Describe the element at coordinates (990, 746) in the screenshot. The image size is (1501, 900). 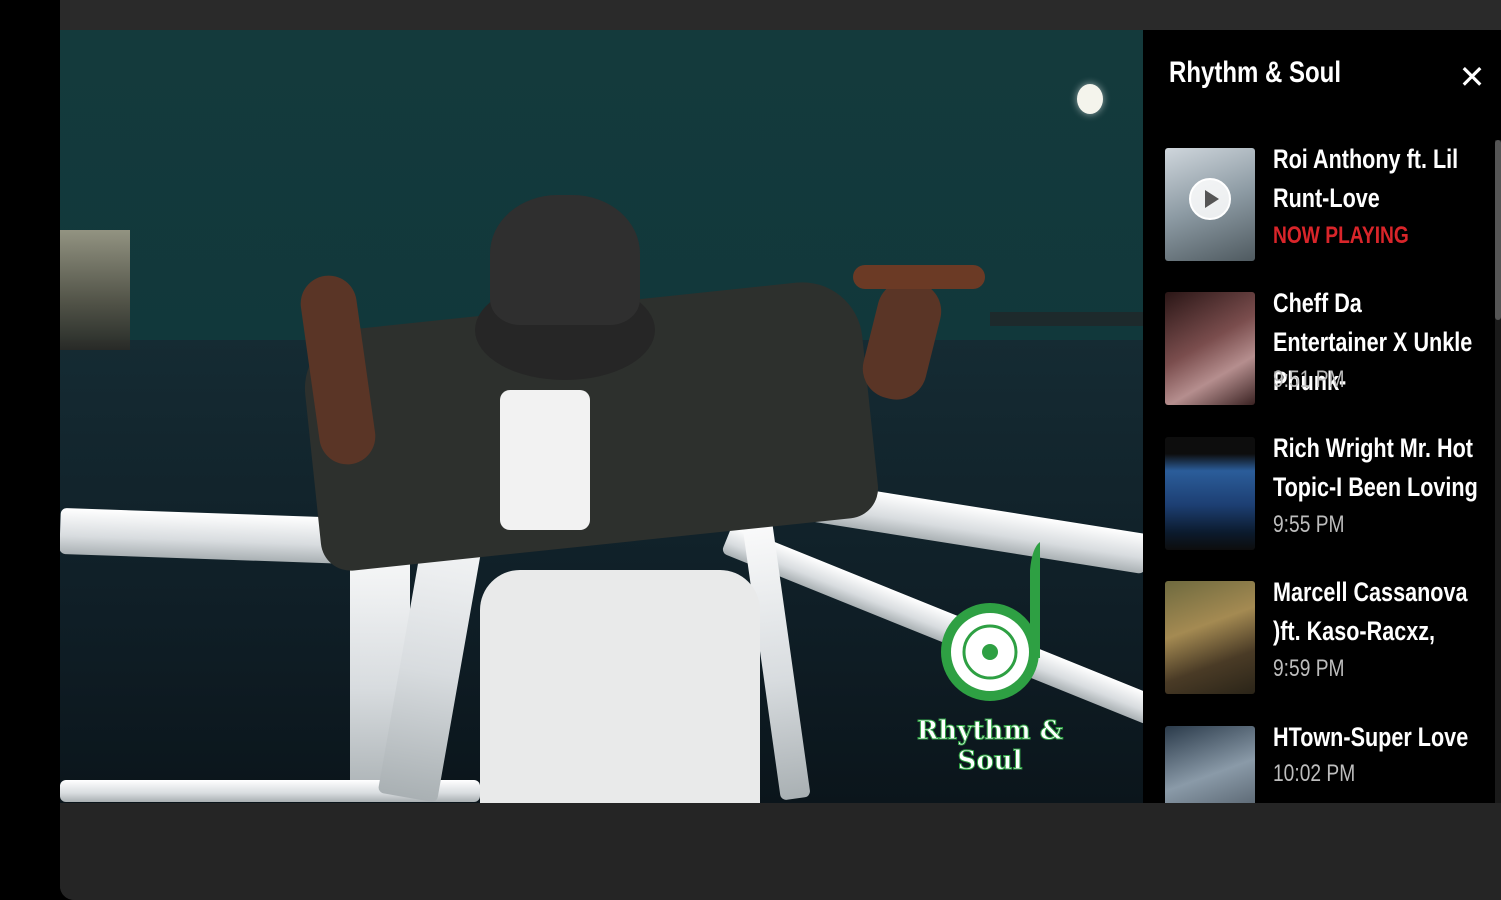
I see `watermark-text: Rhythm & Soul` at that location.